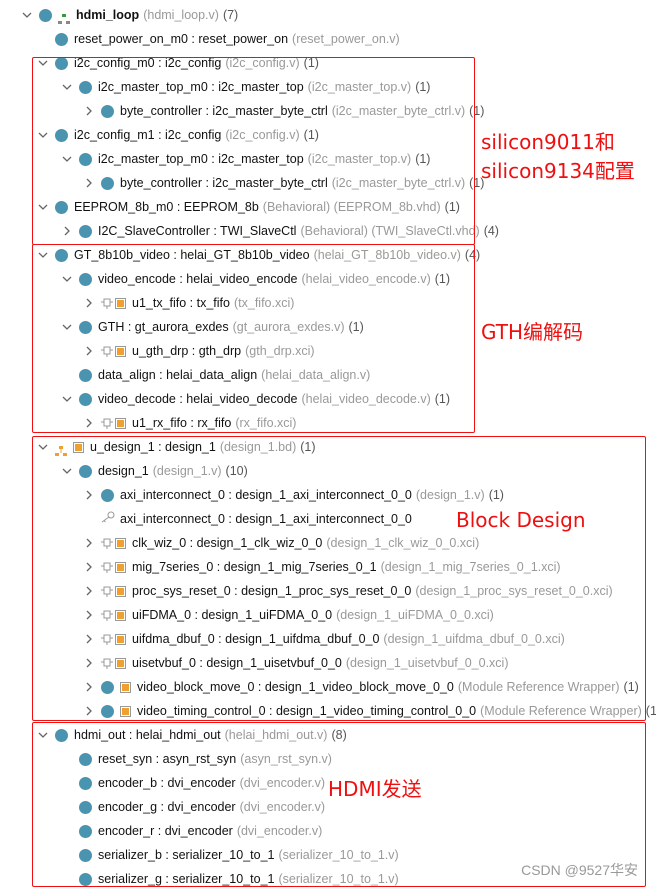 The width and height of the screenshot is (656, 891). What do you see at coordinates (230, 15) in the screenshot?
I see `child-count: (7)` at bounding box center [230, 15].